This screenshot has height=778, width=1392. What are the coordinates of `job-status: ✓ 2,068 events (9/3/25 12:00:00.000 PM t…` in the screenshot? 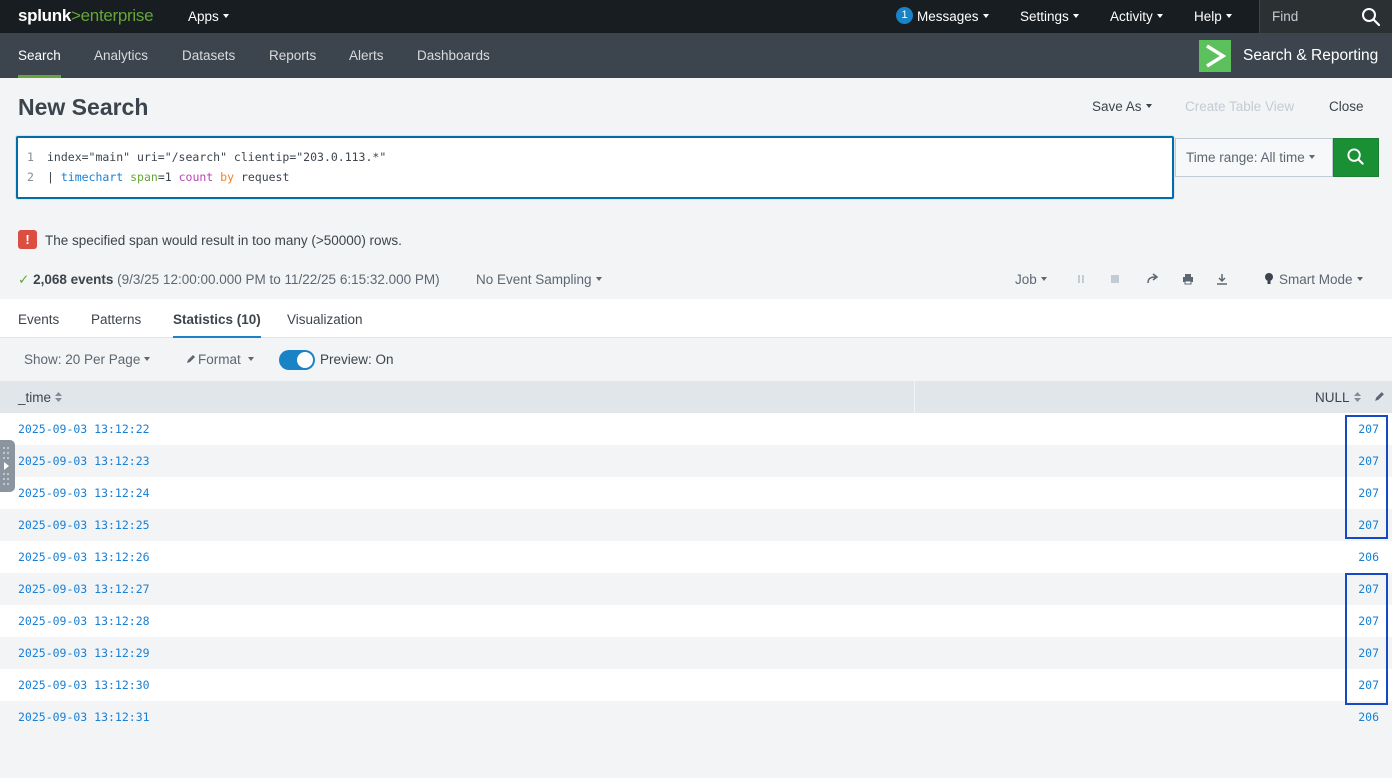 It's located at (229, 280).